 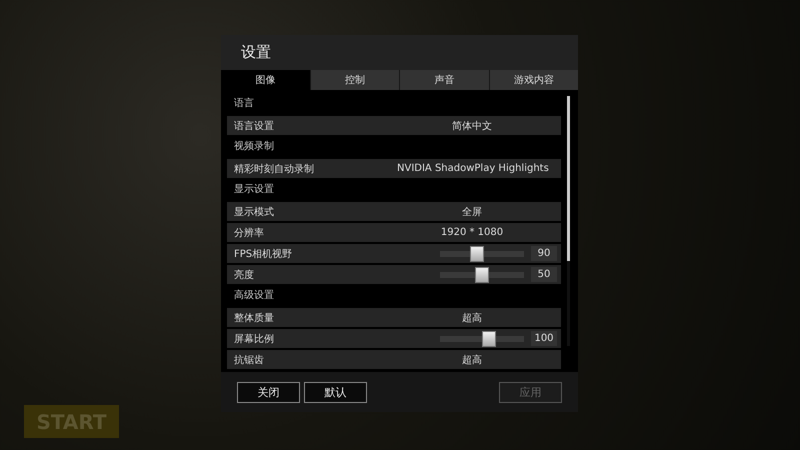 I want to click on setting-label: 屏幕比例, so click(x=254, y=339).